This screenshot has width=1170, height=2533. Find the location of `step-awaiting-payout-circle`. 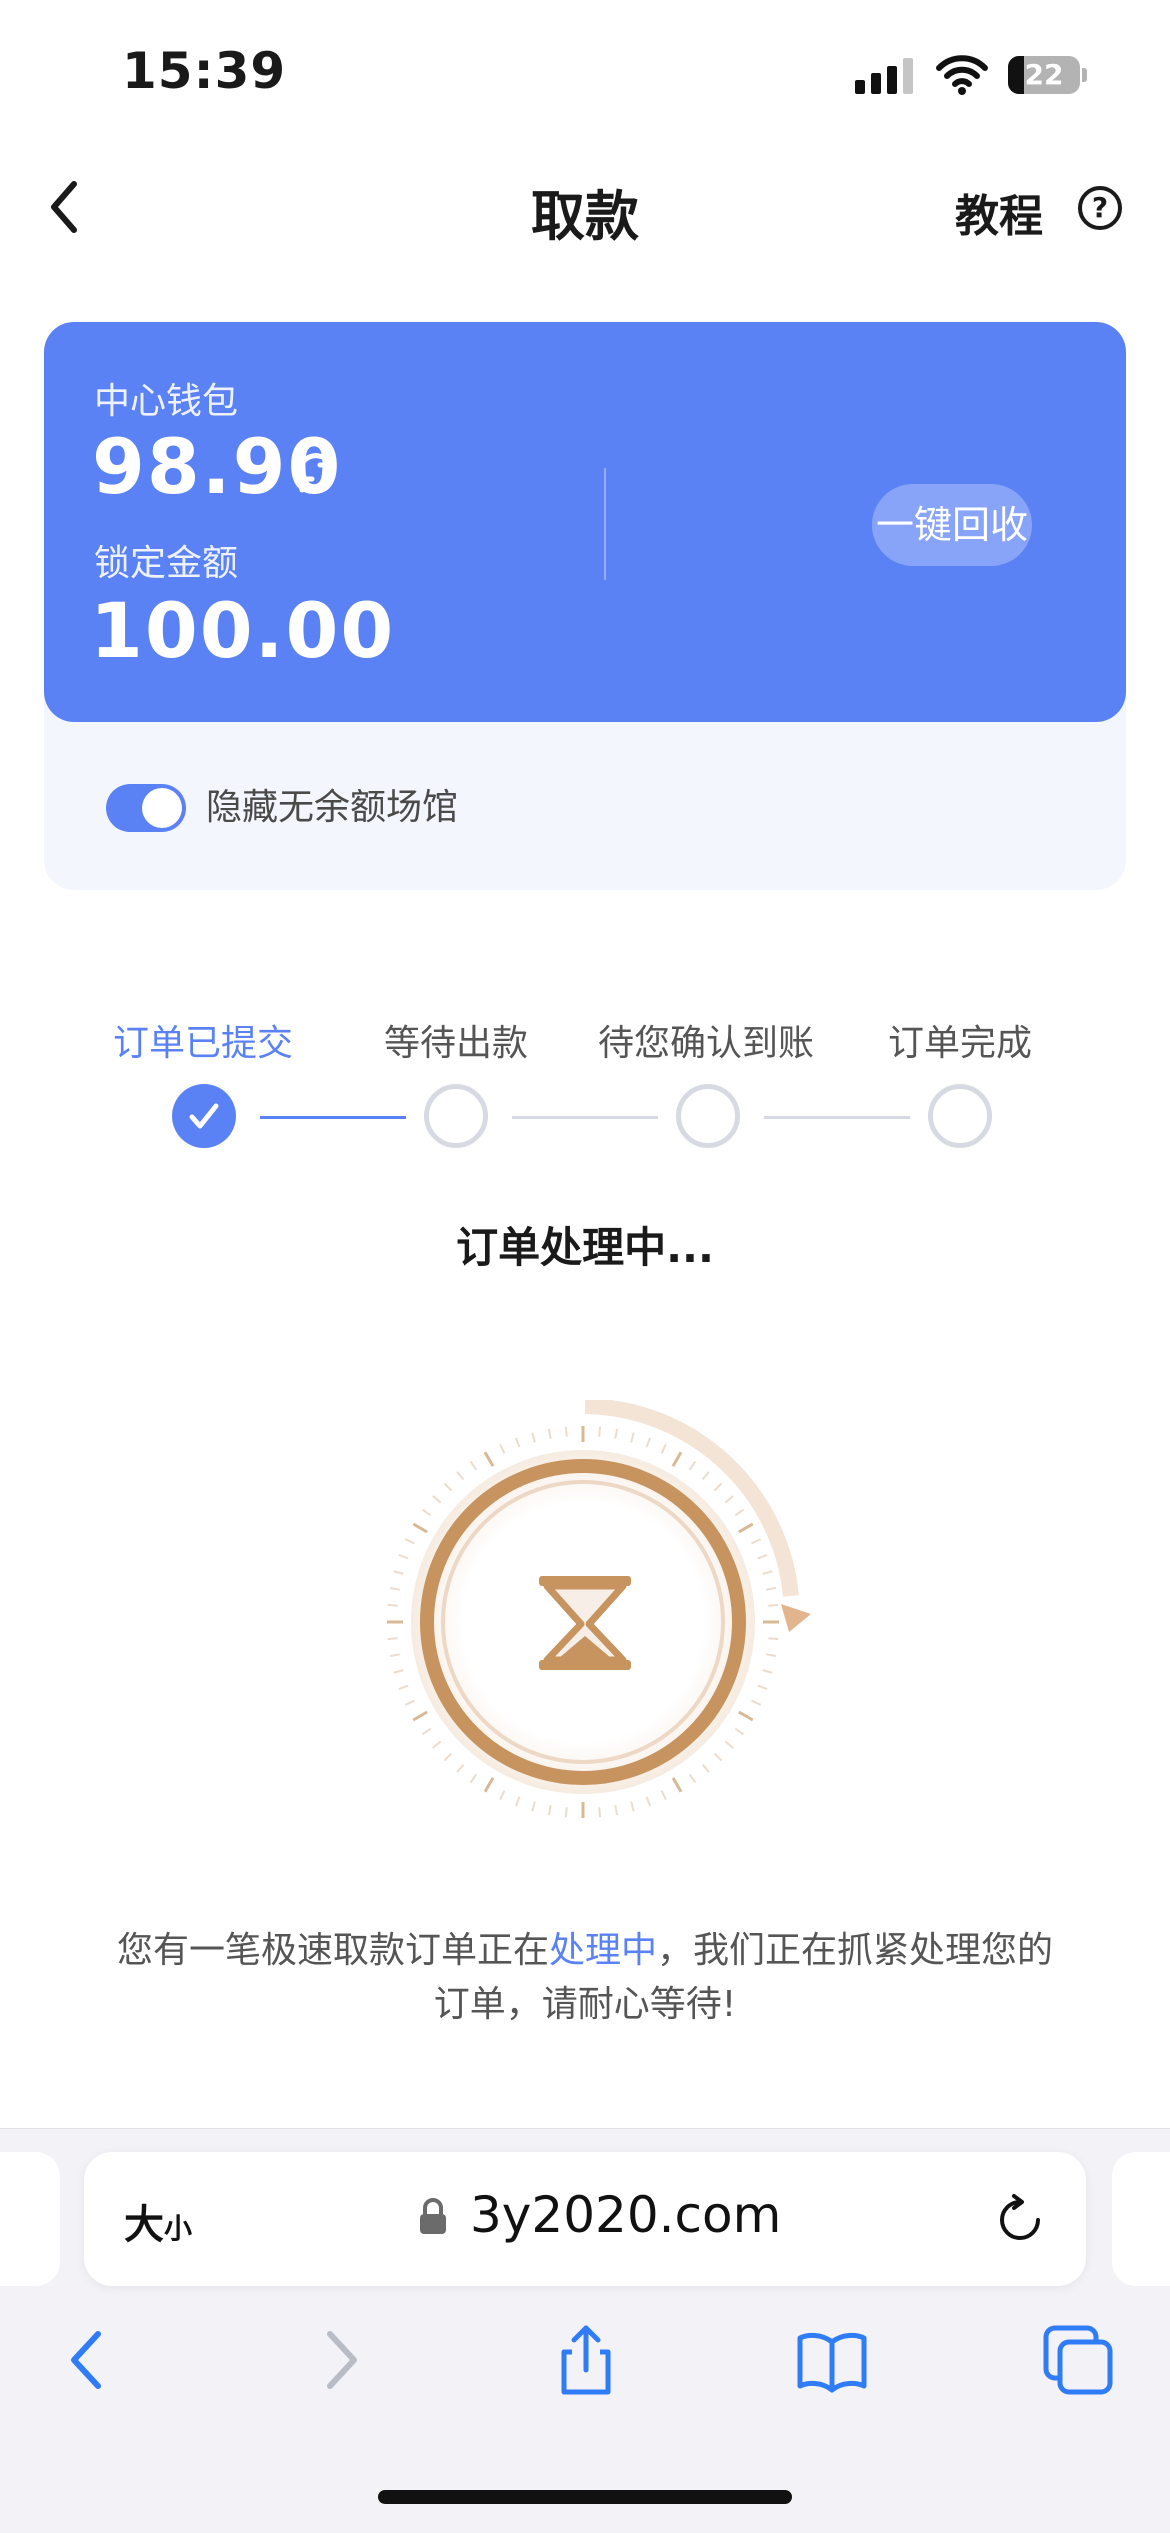

step-awaiting-payout-circle is located at coordinates (456, 1116).